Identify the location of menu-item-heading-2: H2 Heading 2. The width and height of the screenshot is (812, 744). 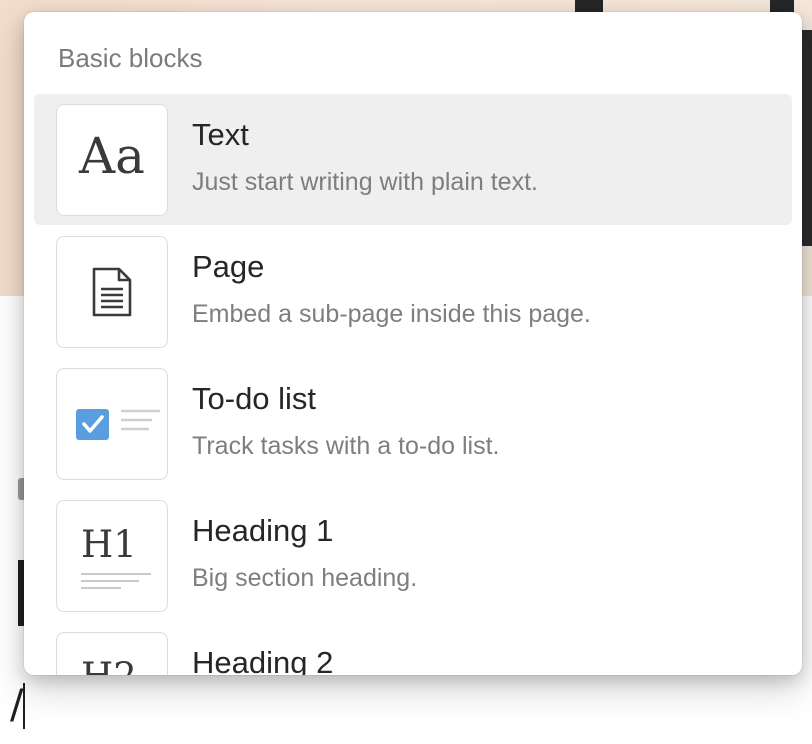
(413, 648).